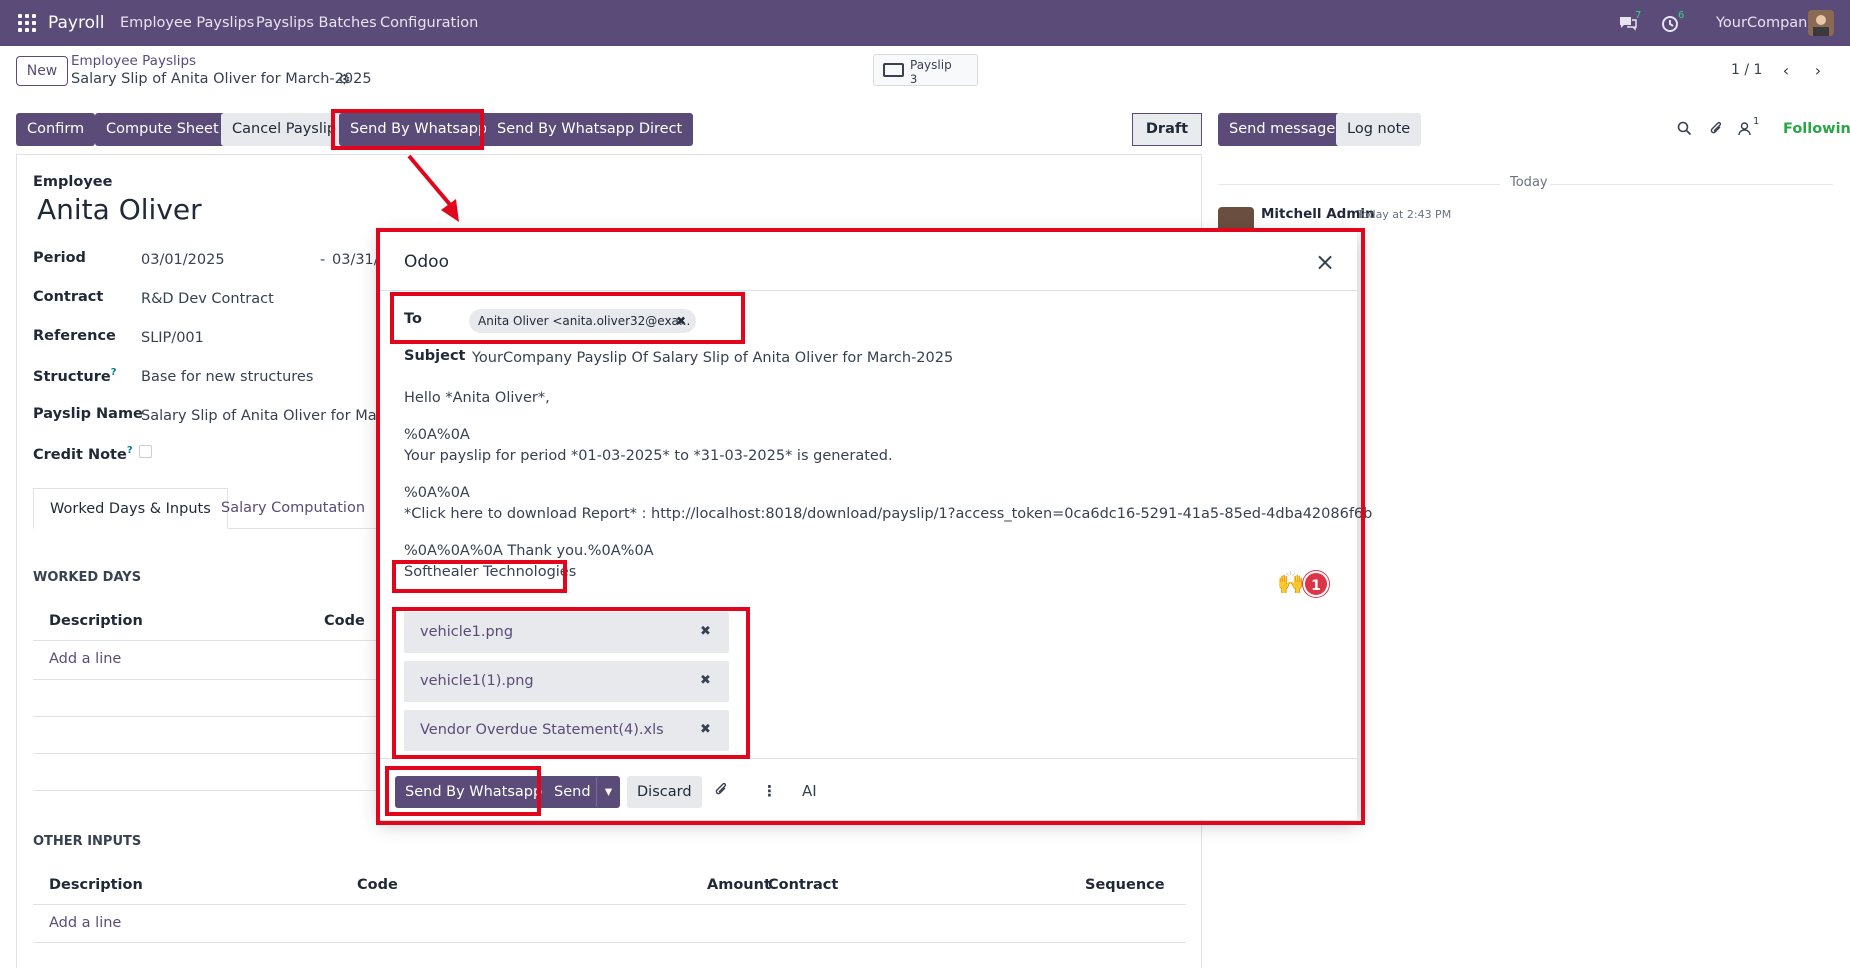  What do you see at coordinates (1786, 71) in the screenshot?
I see `chevron-left-icon: ‹` at bounding box center [1786, 71].